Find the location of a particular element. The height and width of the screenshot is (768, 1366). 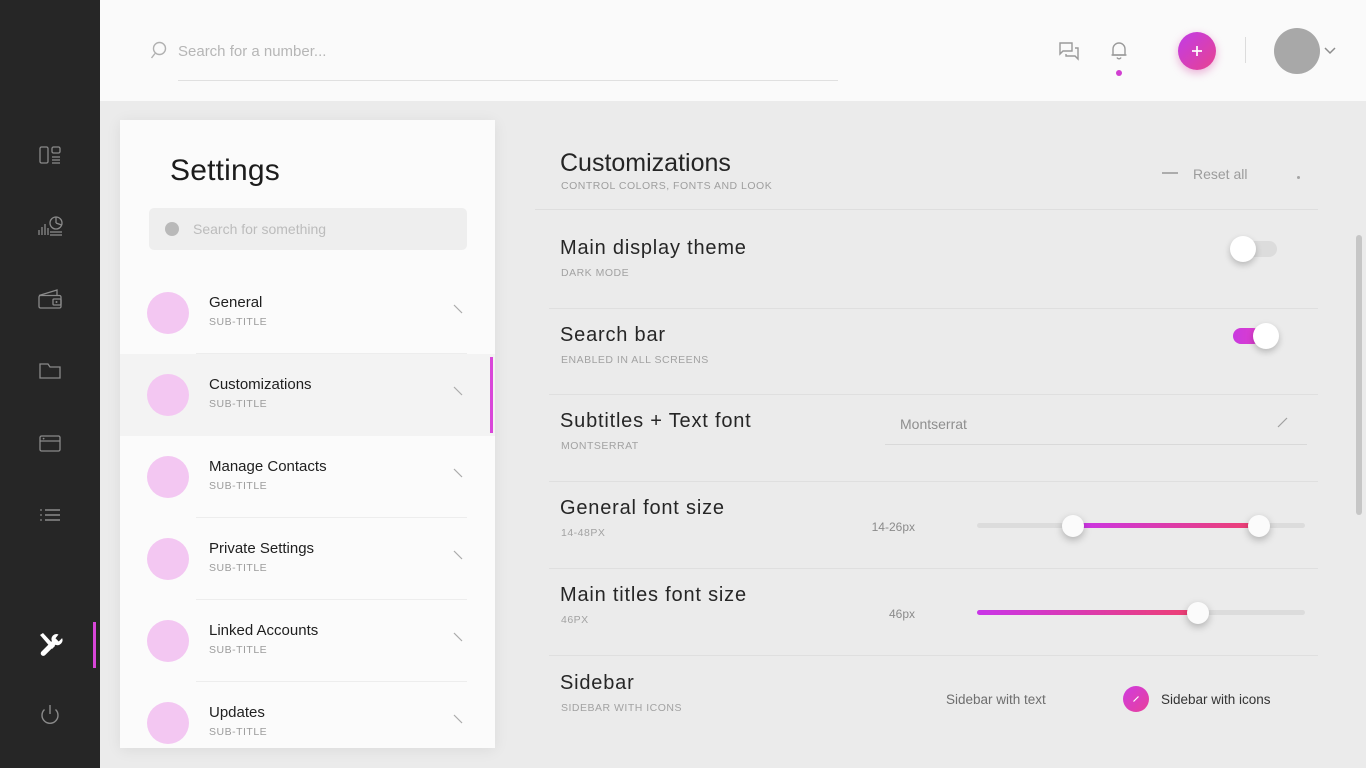

radio-option-sidebar-with-icons: Sidebar with icons is located at coordinates (1216, 699).